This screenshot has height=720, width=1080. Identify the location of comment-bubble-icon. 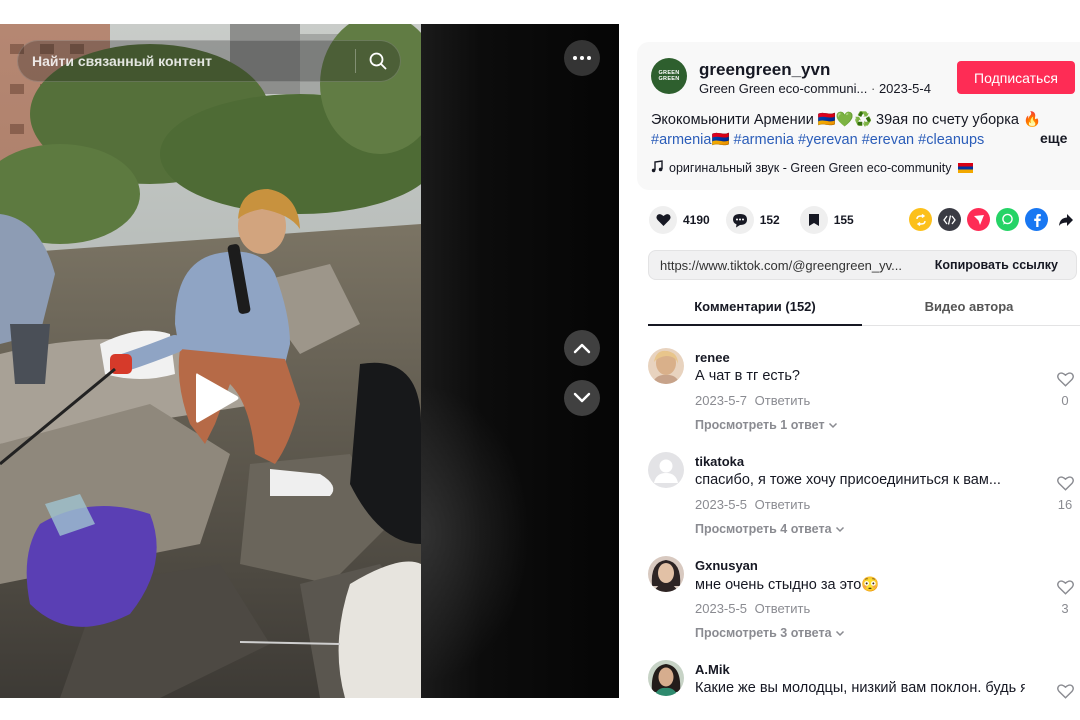
(739, 220).